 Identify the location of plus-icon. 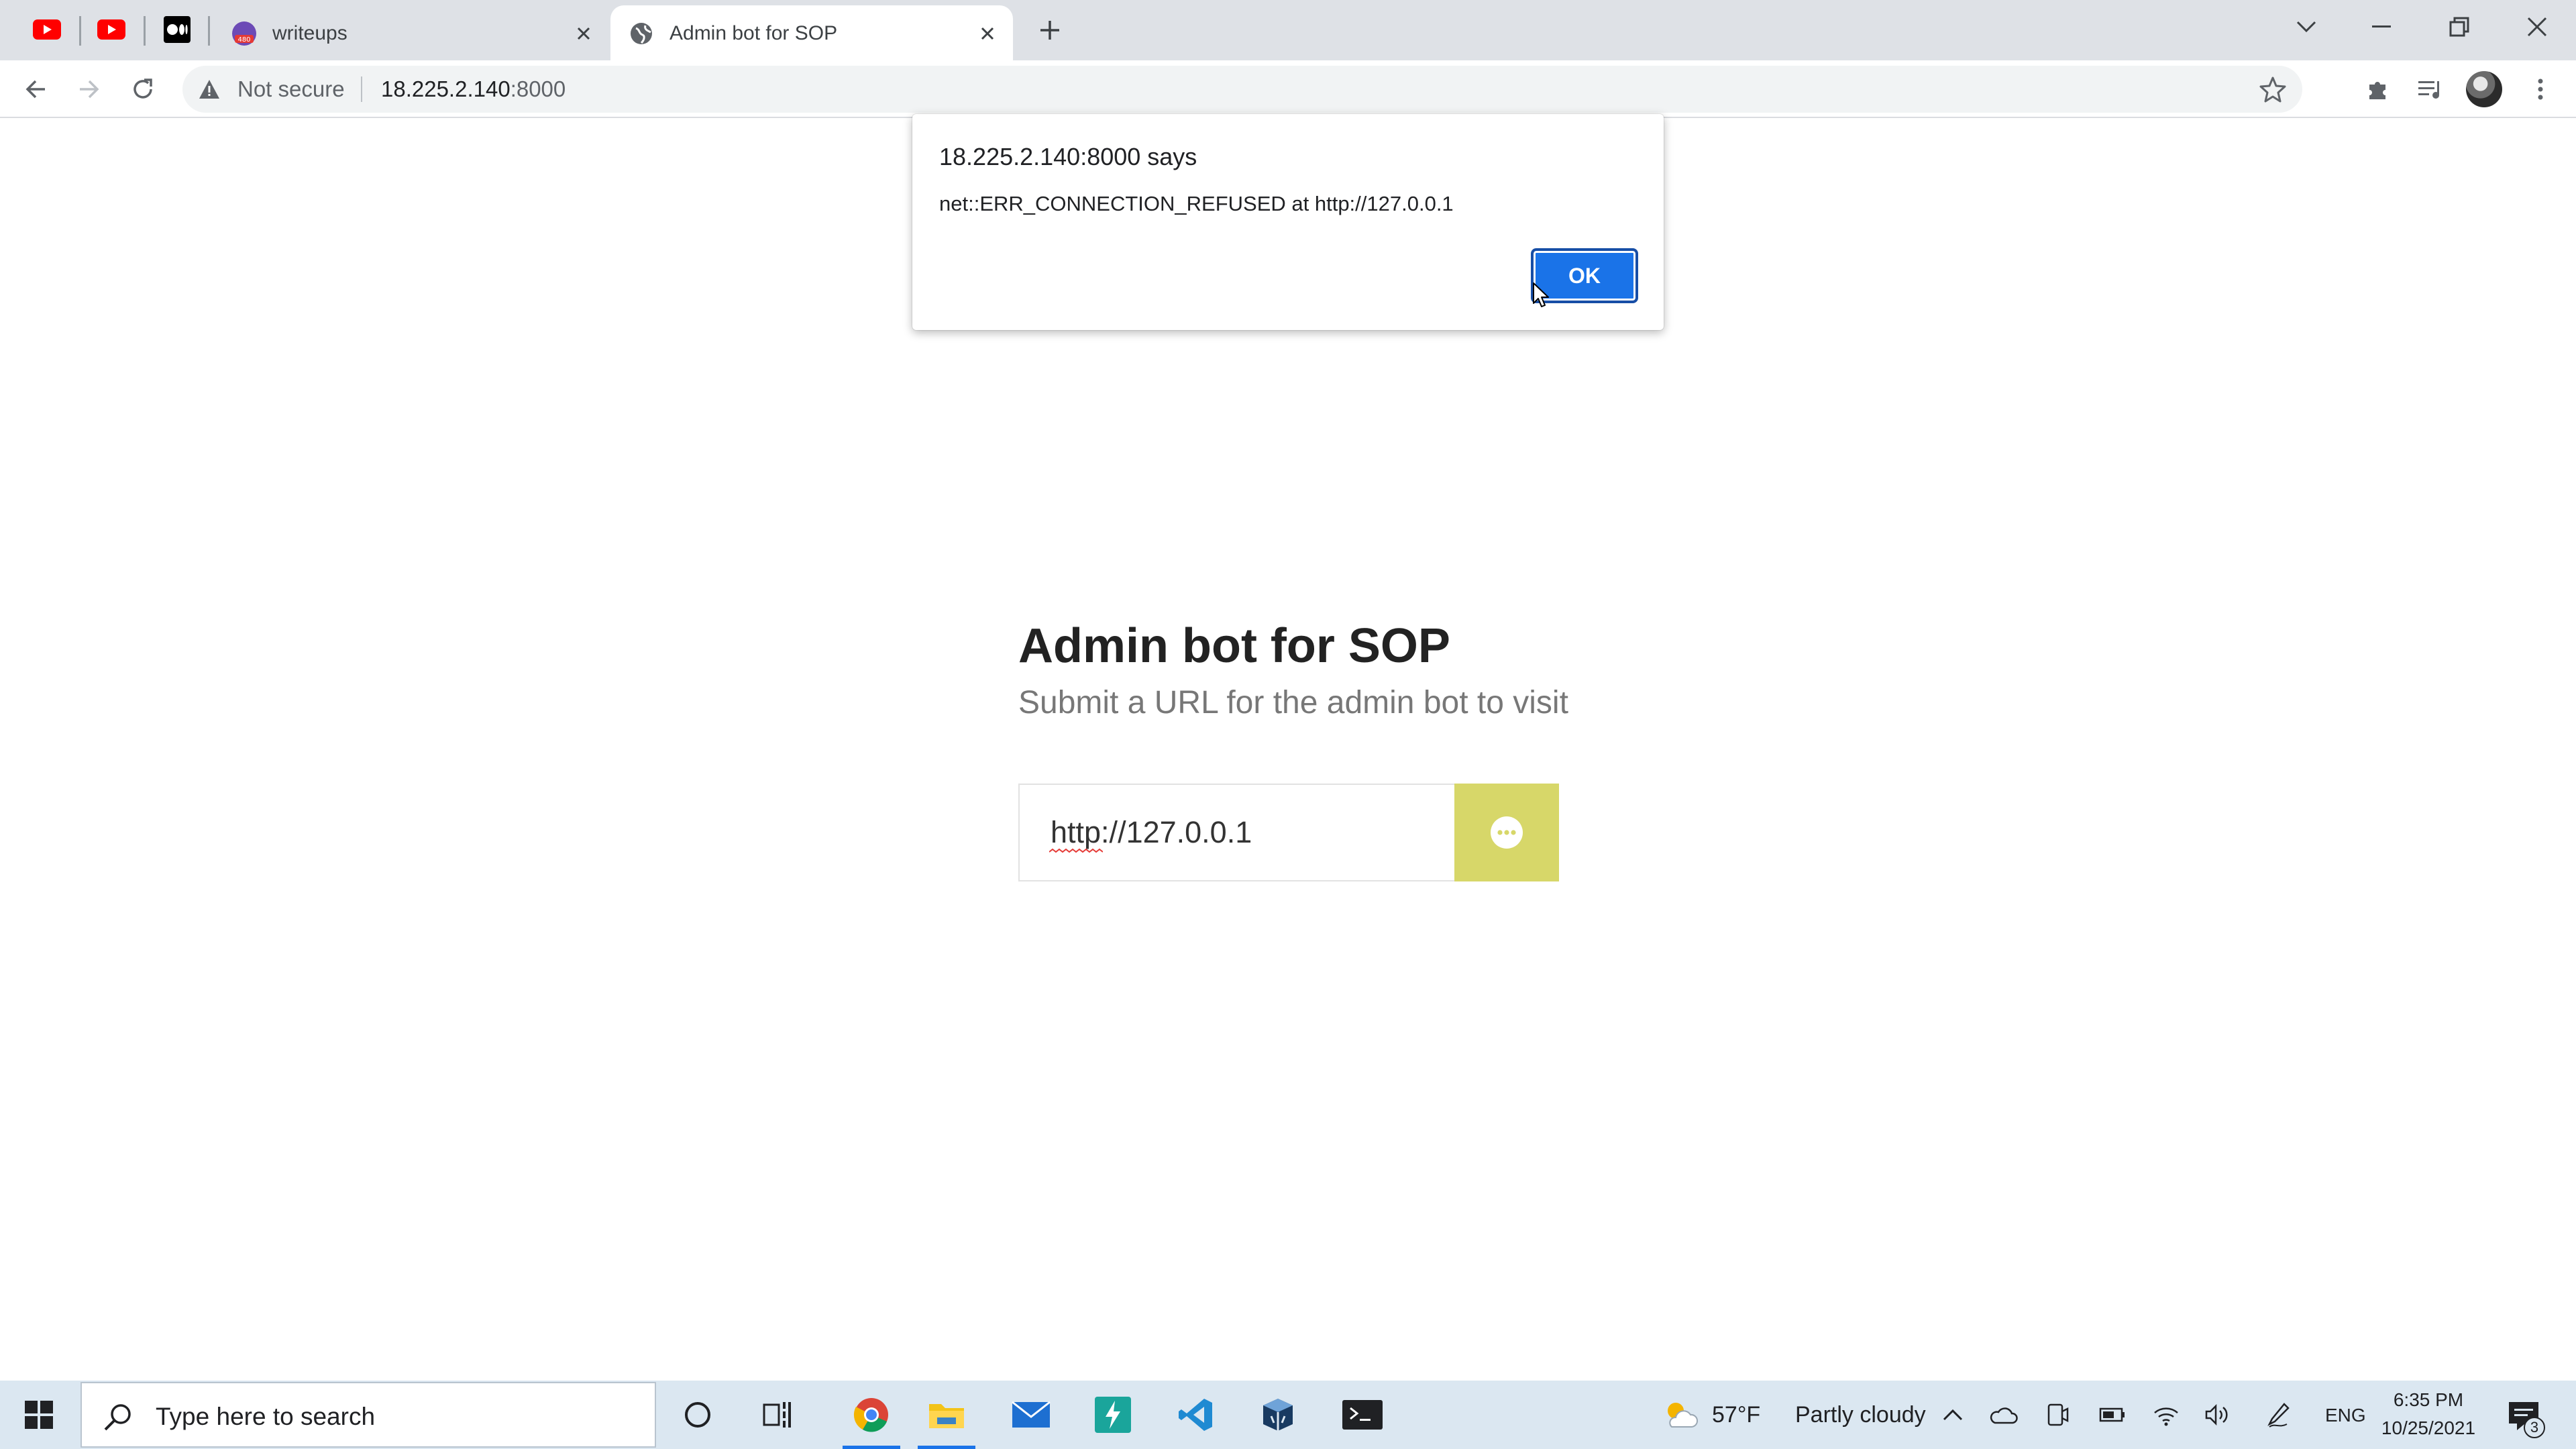
(1049, 30).